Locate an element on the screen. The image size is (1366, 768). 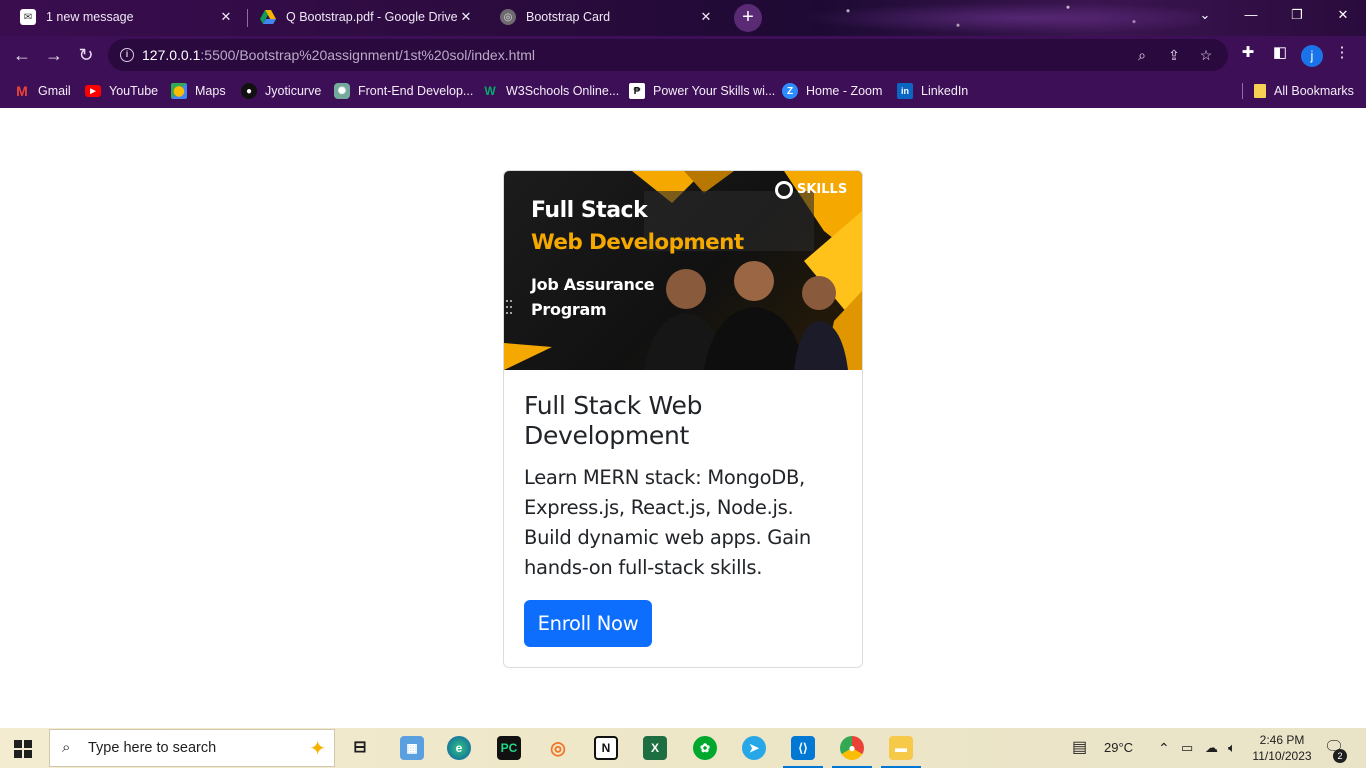
folder-icon is located at coordinates (1260, 91).